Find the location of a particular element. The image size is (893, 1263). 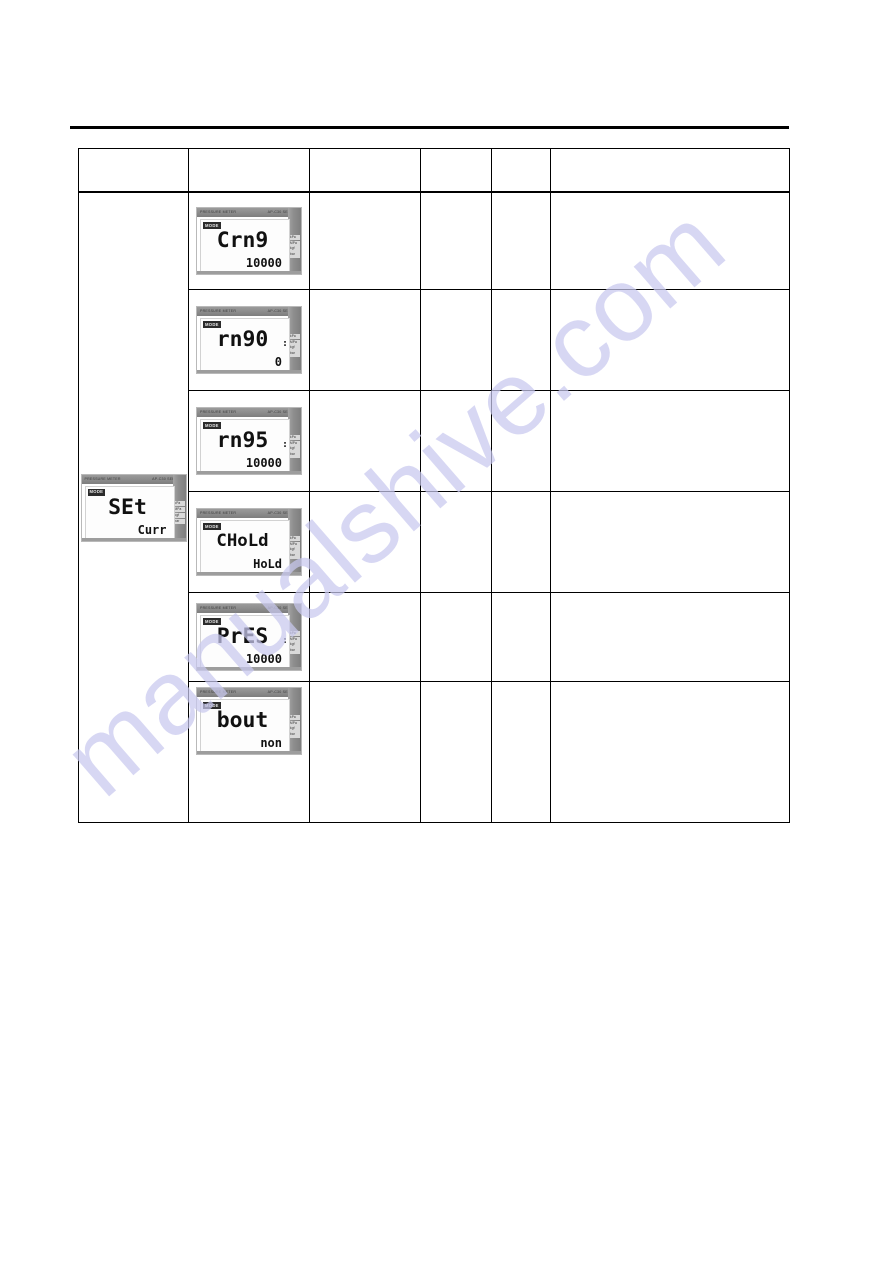

table-header-row is located at coordinates (434, 170).